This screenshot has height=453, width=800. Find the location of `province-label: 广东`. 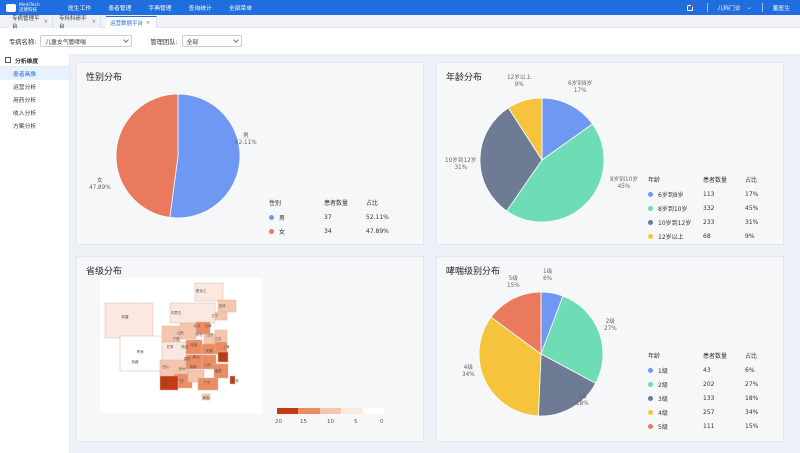

province-label: 广东 is located at coordinates (207, 382).